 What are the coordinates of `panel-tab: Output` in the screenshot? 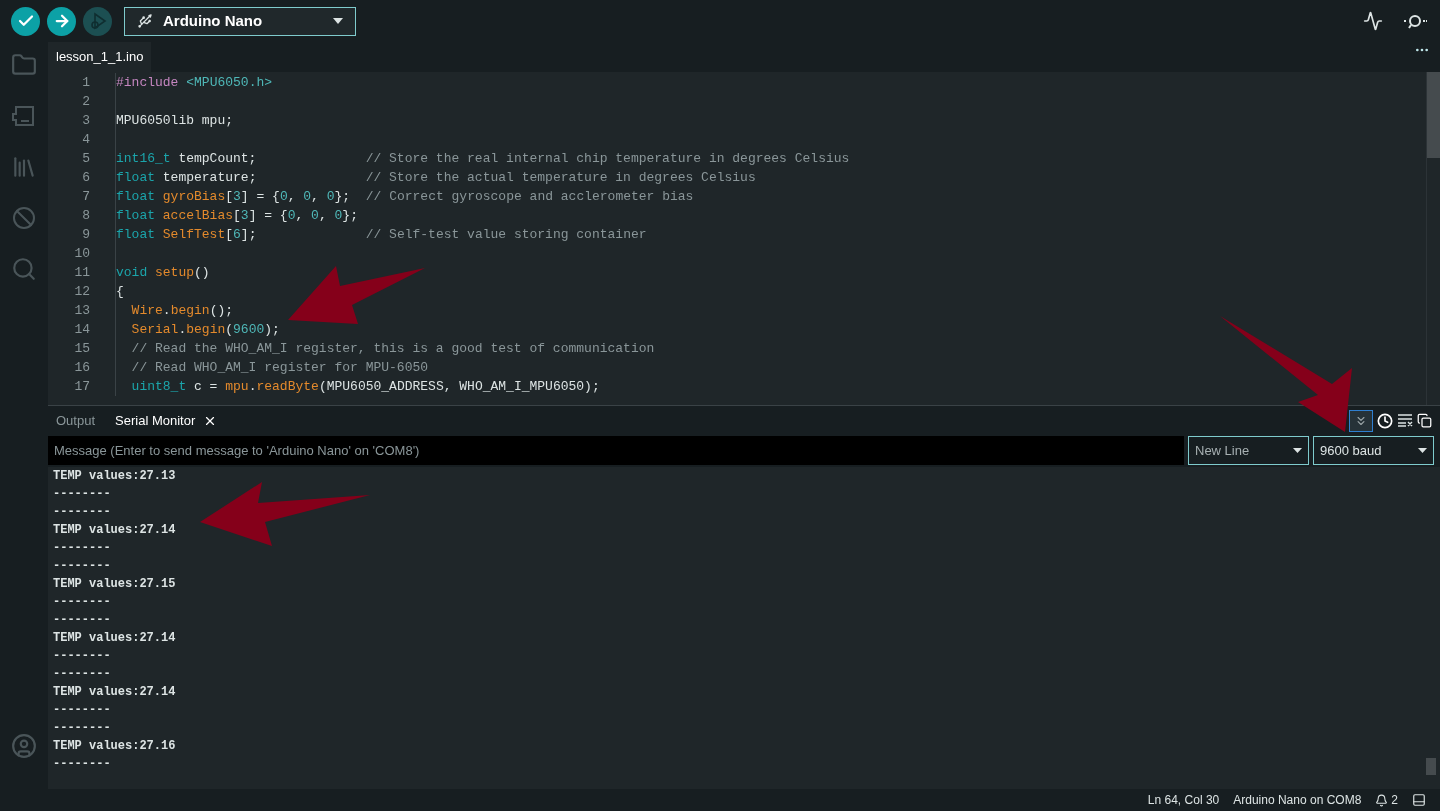 It's located at (76, 421).